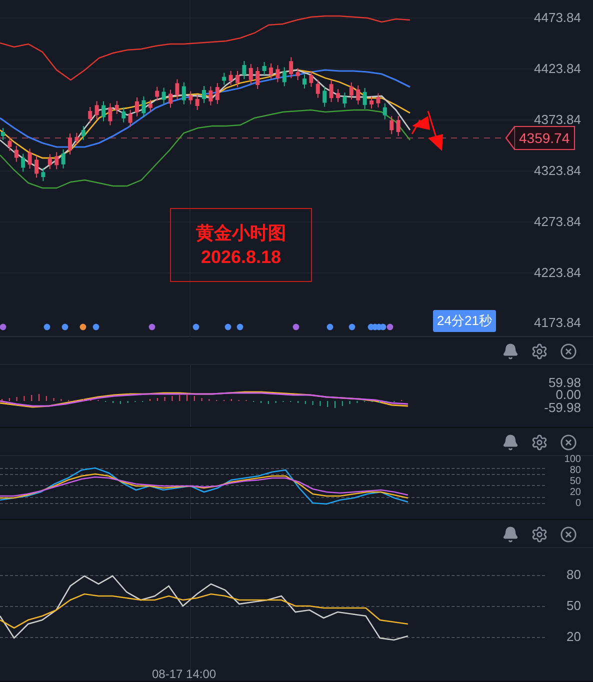 This screenshot has width=593, height=682. I want to click on countdown-badge: 24分21秒, so click(464, 321).